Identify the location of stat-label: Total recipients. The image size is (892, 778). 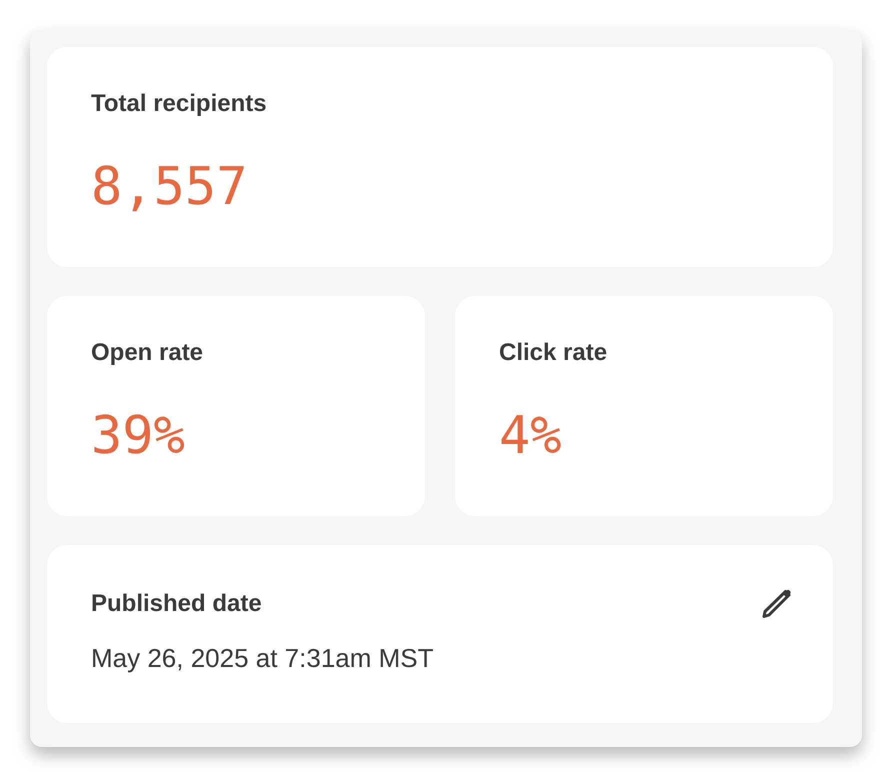
(179, 104).